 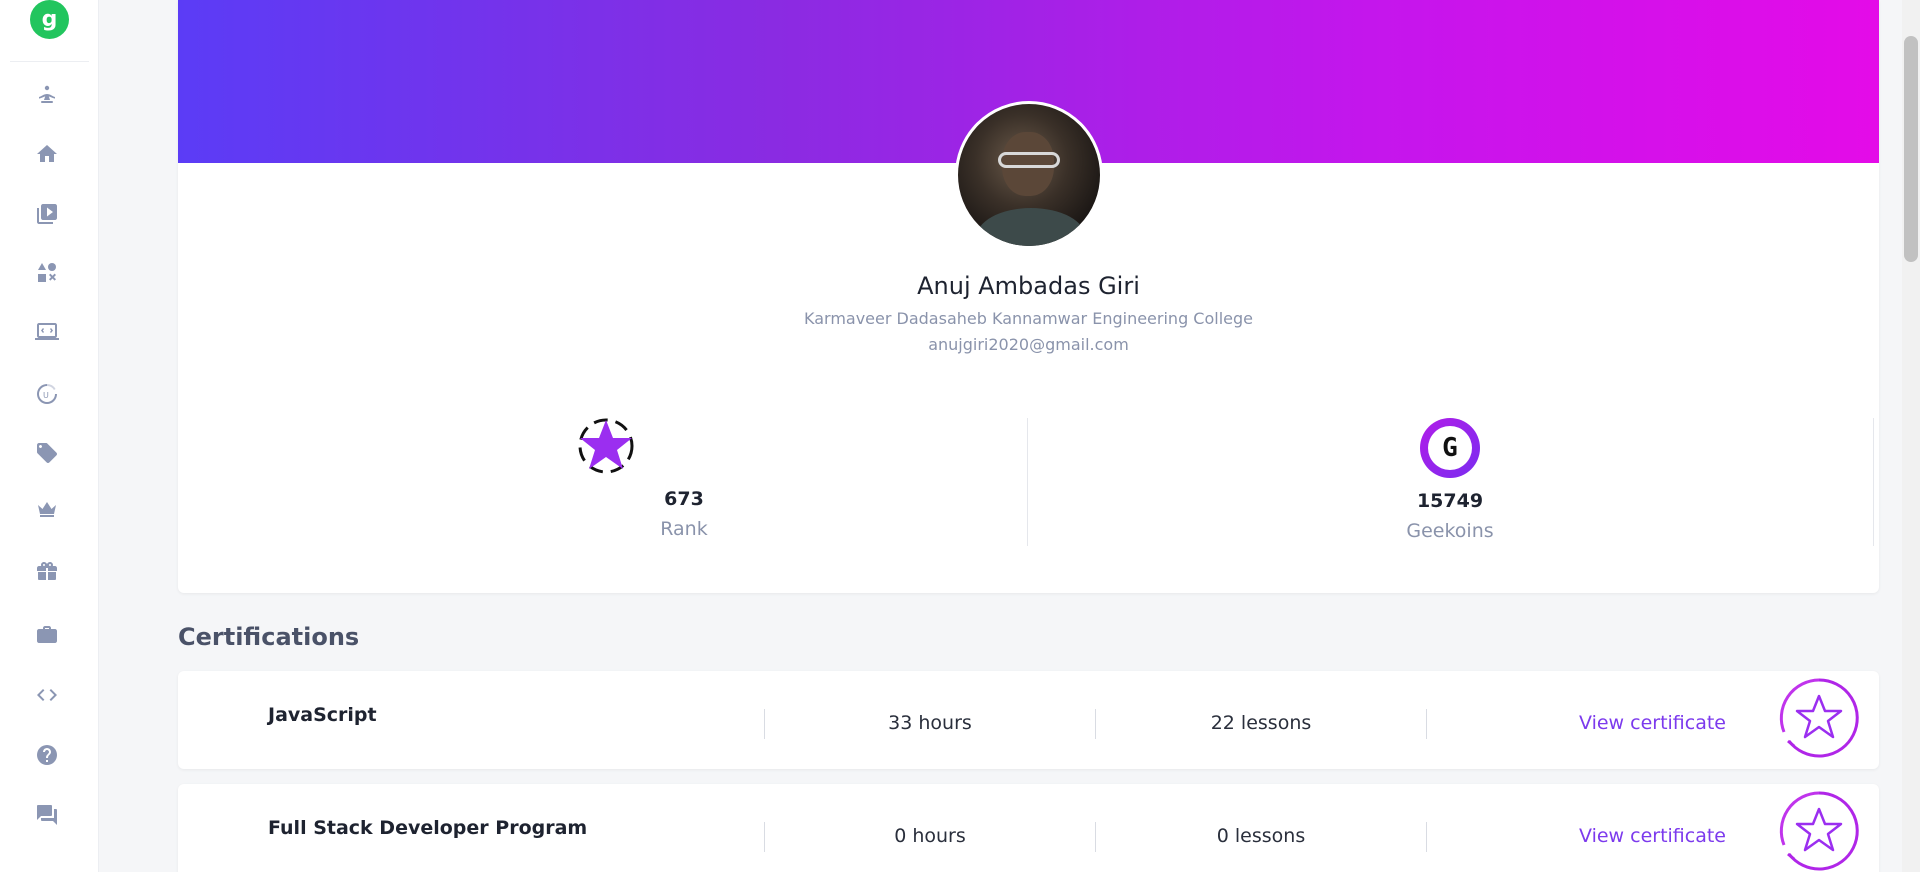 I want to click on tag-icon, so click(x=47, y=453).